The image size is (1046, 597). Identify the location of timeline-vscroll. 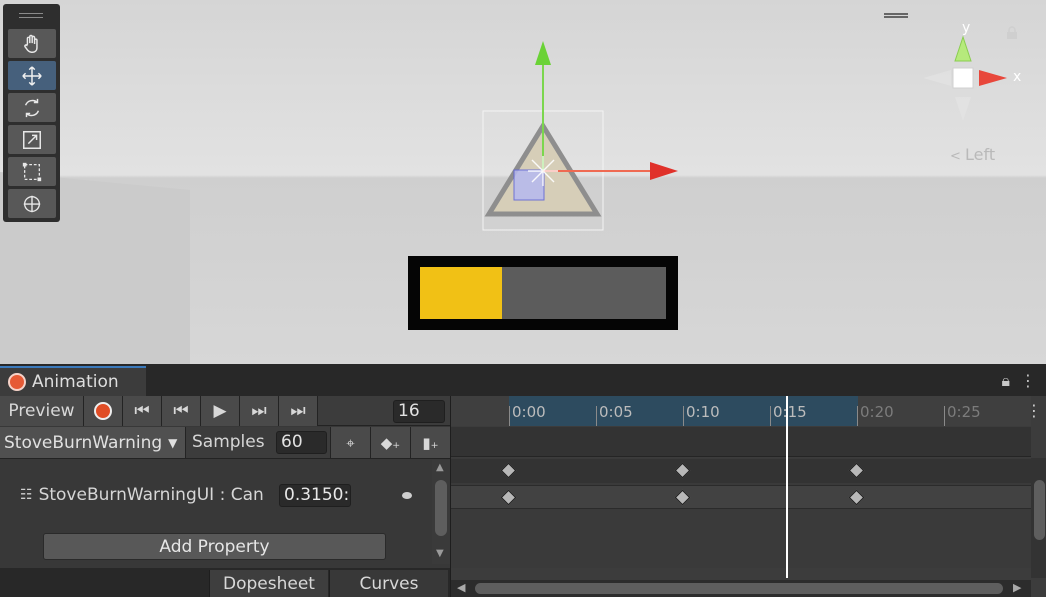
(1038, 518).